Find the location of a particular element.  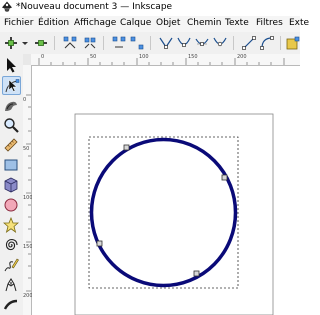

tool-controls-bar is located at coordinates (150, 43).